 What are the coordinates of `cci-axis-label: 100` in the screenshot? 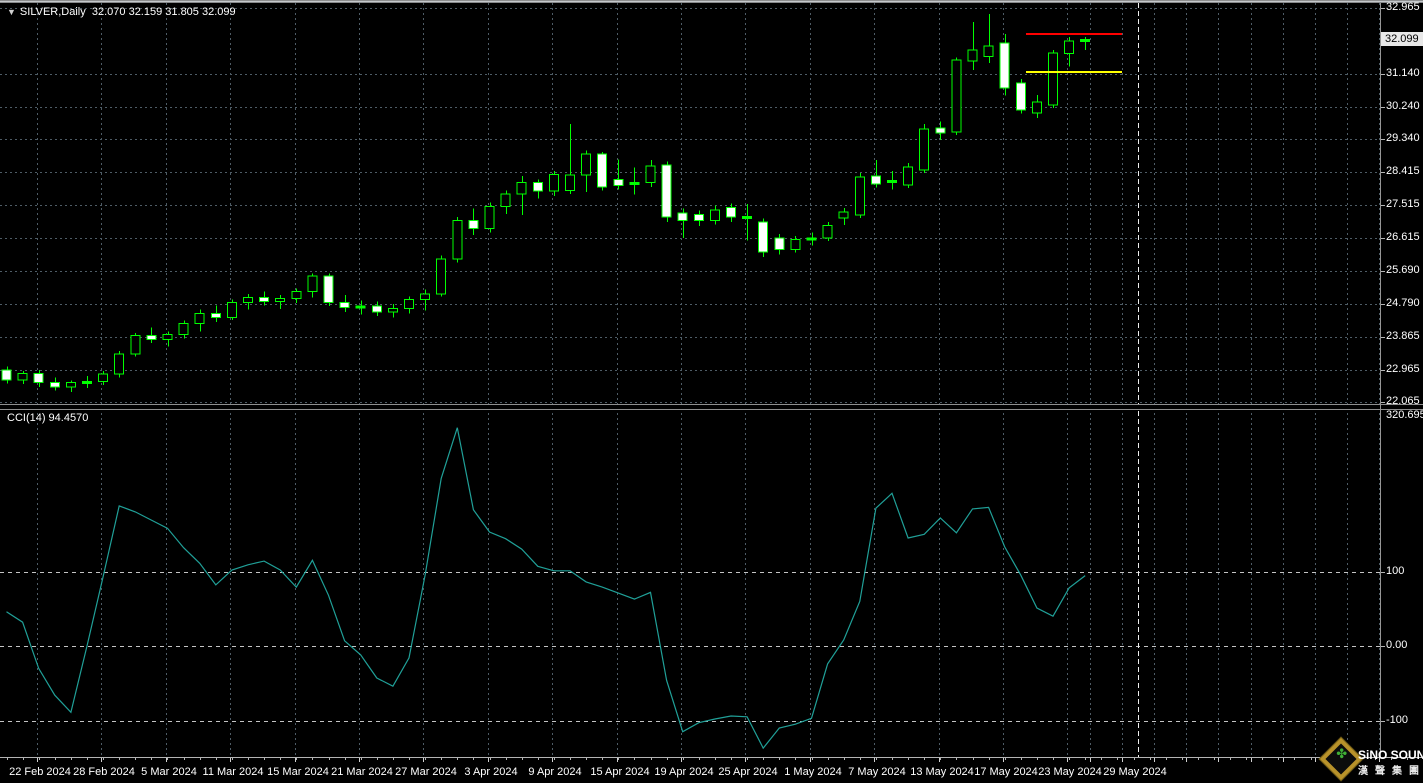 It's located at (1395, 571).